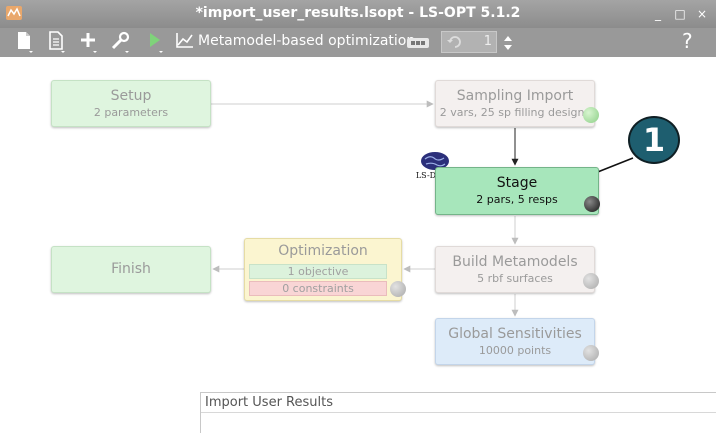 This screenshot has height=433, width=716. I want to click on sampling-import-subtitle: 2 vars, 25 sp filling designs, so click(515, 112).